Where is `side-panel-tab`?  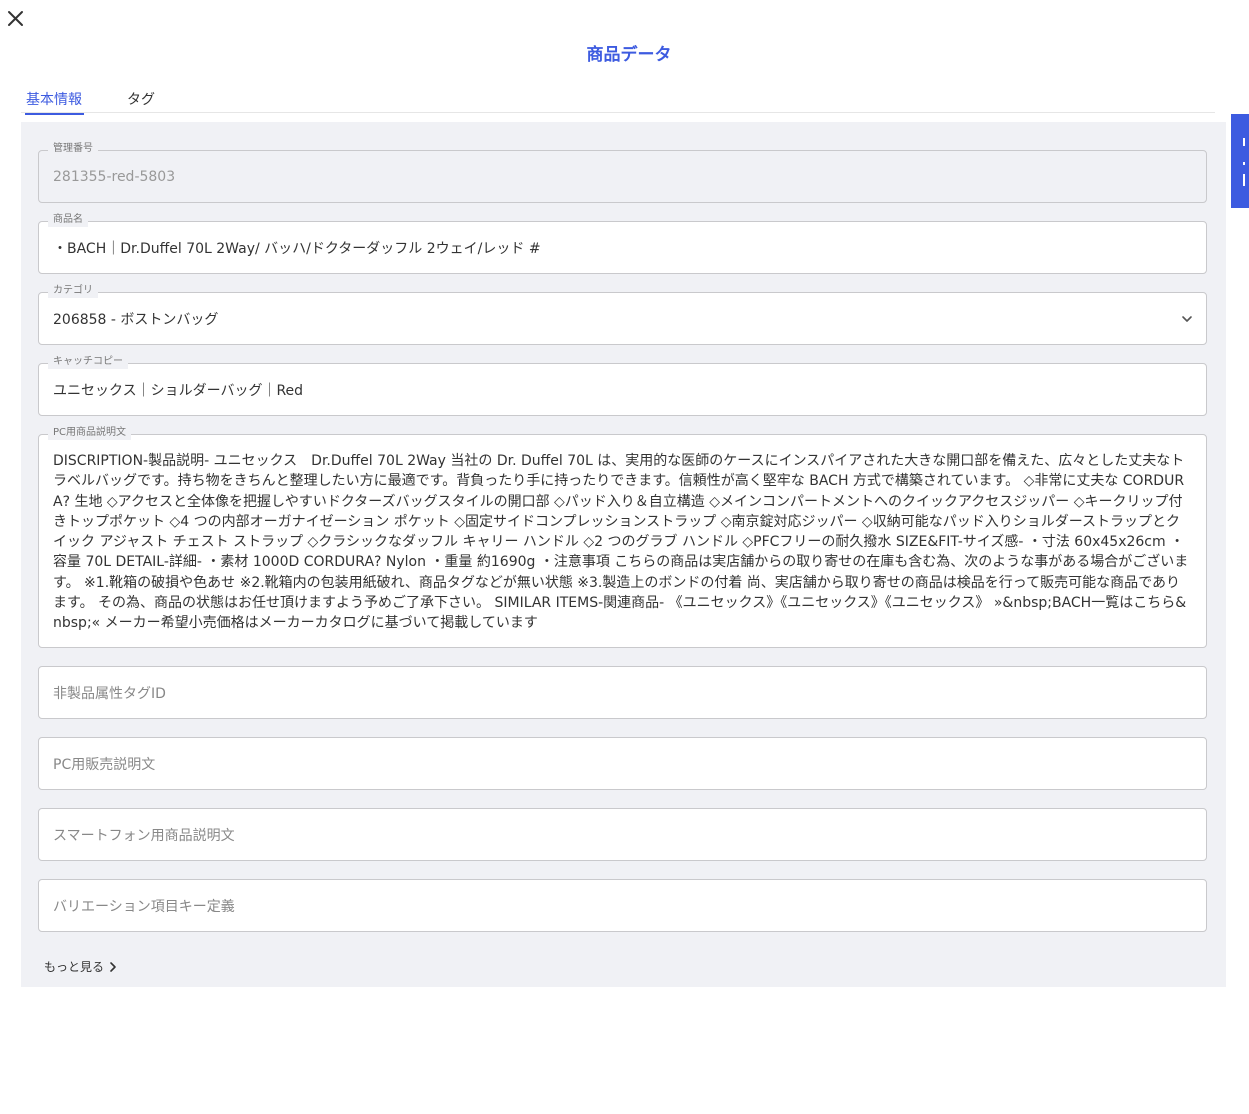 side-panel-tab is located at coordinates (1240, 161).